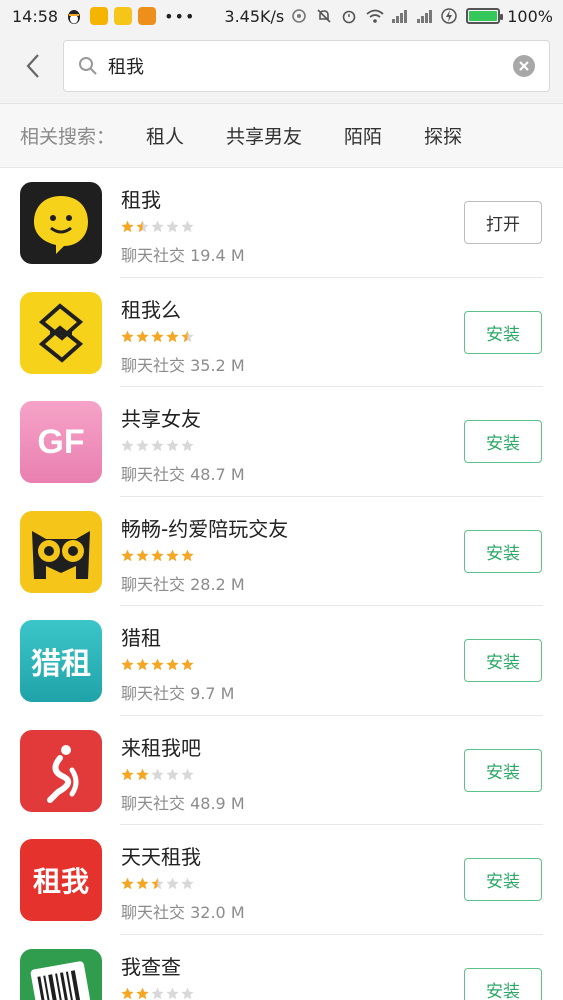 Image resolution: width=563 pixels, height=1000 pixels. Describe the element at coordinates (350, 16) in the screenshot. I see `alarm-icon` at that location.